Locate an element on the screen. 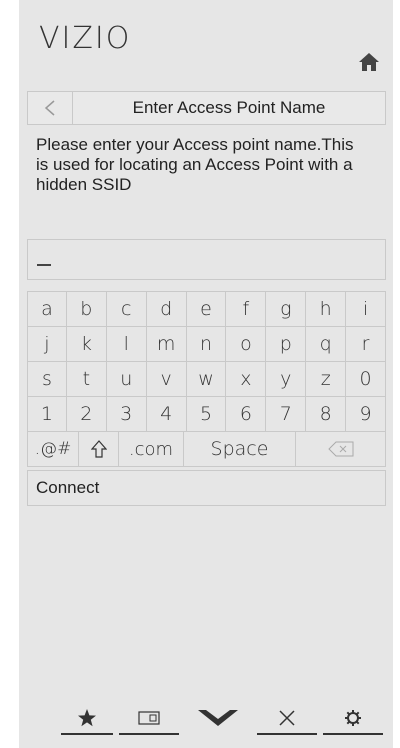  key-r: r is located at coordinates (366, 344).